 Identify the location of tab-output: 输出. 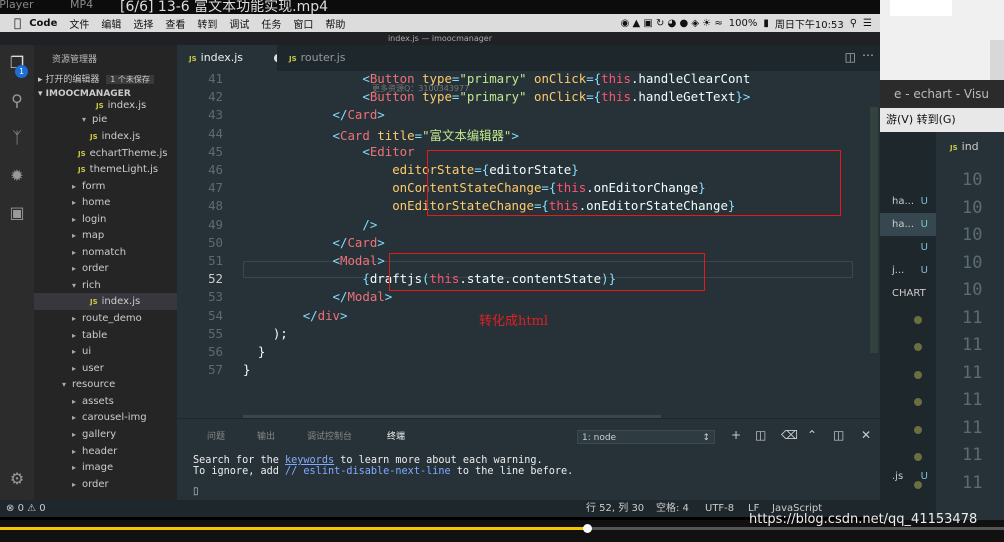
(266, 435).